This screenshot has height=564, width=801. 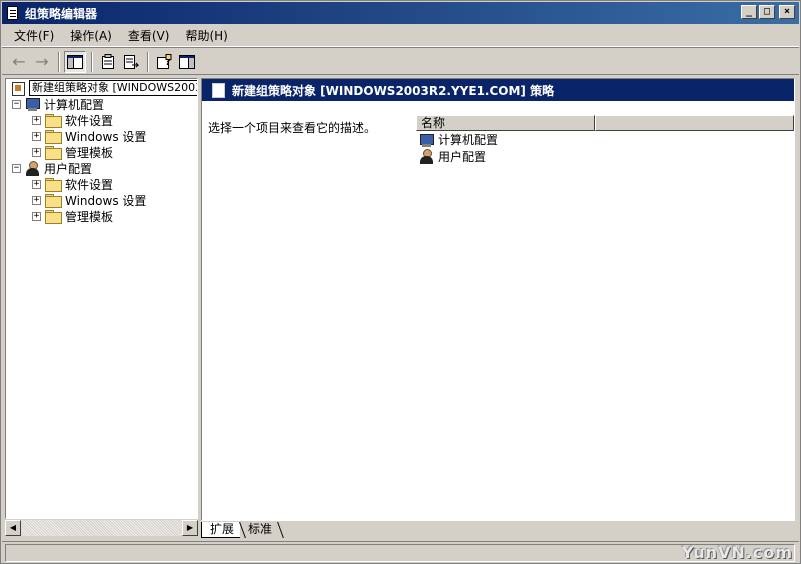 I want to click on tree-node-label: 计算机配置, so click(x=74, y=104).